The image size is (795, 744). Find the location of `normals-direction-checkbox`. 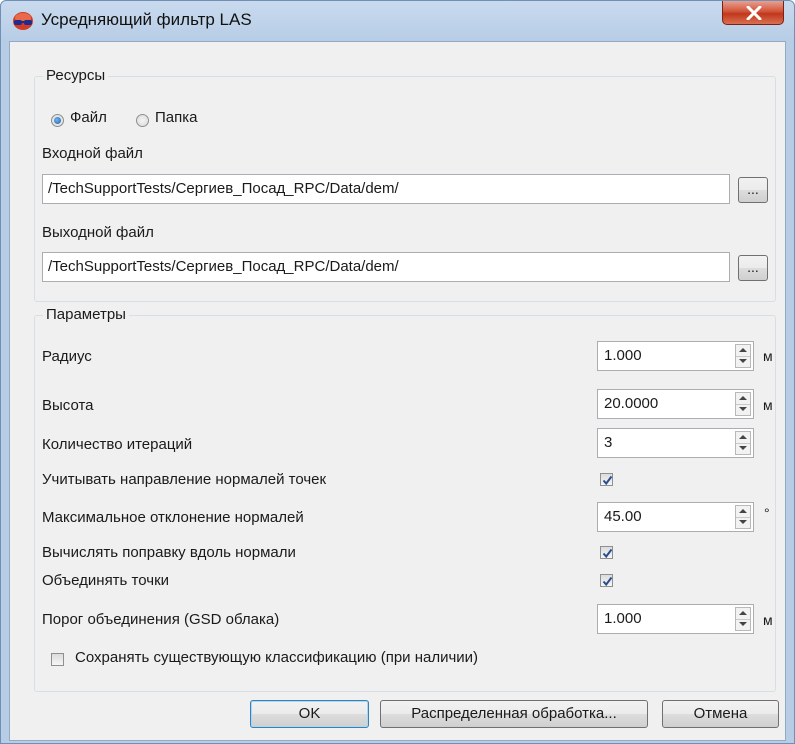

normals-direction-checkbox is located at coordinates (606, 479).